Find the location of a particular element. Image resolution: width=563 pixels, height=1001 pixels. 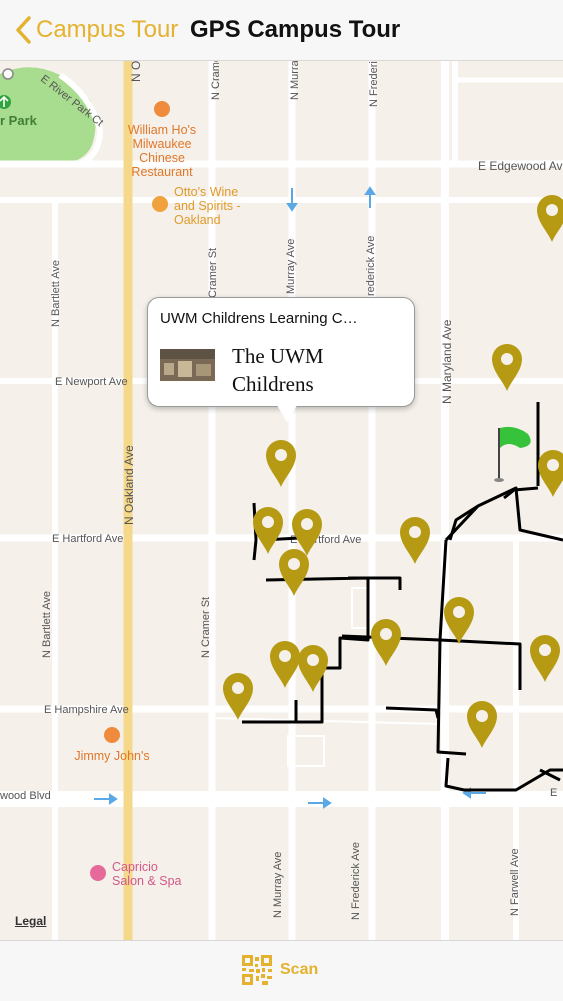

scan-button: Scan is located at coordinates (280, 970).